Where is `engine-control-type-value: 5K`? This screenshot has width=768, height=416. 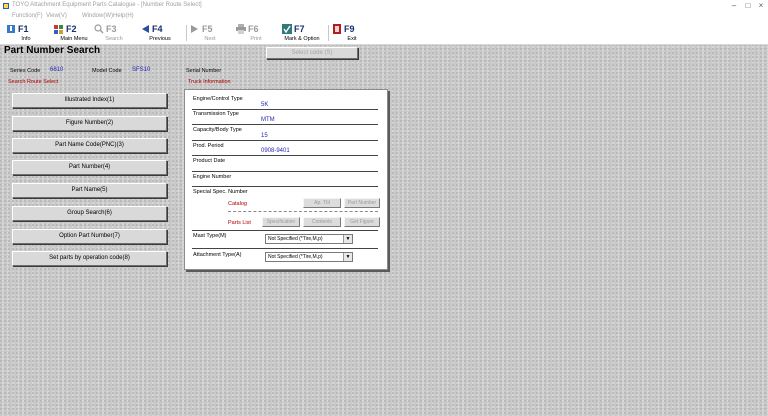 engine-control-type-value: 5K is located at coordinates (265, 105).